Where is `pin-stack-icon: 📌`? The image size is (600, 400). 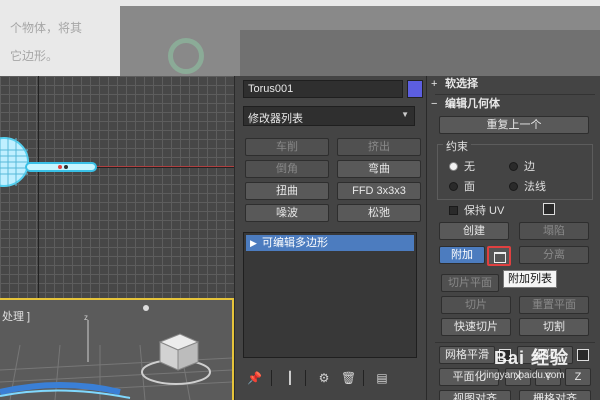 pin-stack-icon: 📌 is located at coordinates (254, 378).